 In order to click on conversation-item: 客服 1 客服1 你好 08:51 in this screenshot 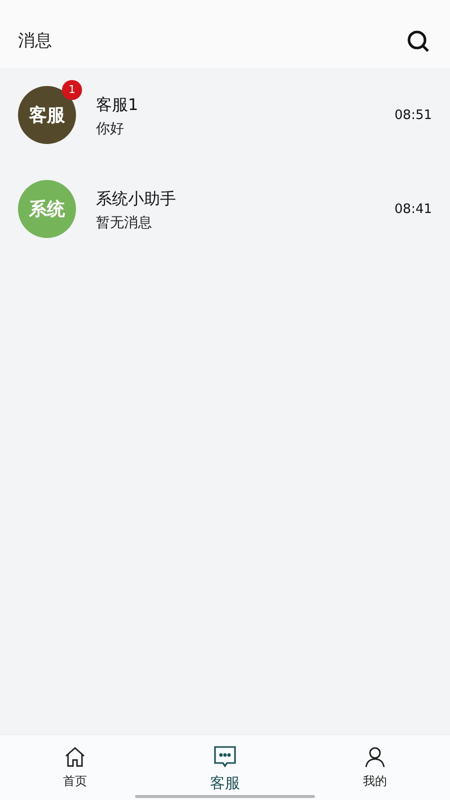, I will do `click(225, 125)`.